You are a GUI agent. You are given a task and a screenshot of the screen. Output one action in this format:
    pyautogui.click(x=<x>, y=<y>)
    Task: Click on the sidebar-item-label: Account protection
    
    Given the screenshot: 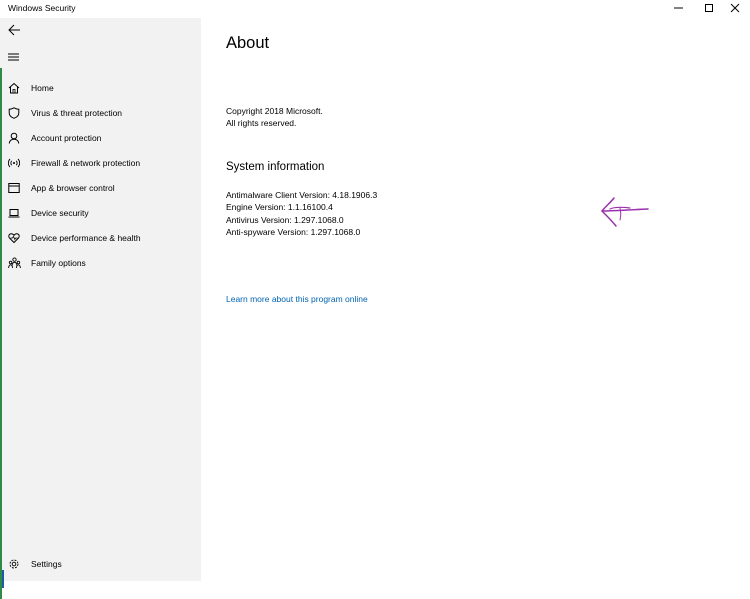 What is the action you would take?
    pyautogui.click(x=66, y=138)
    